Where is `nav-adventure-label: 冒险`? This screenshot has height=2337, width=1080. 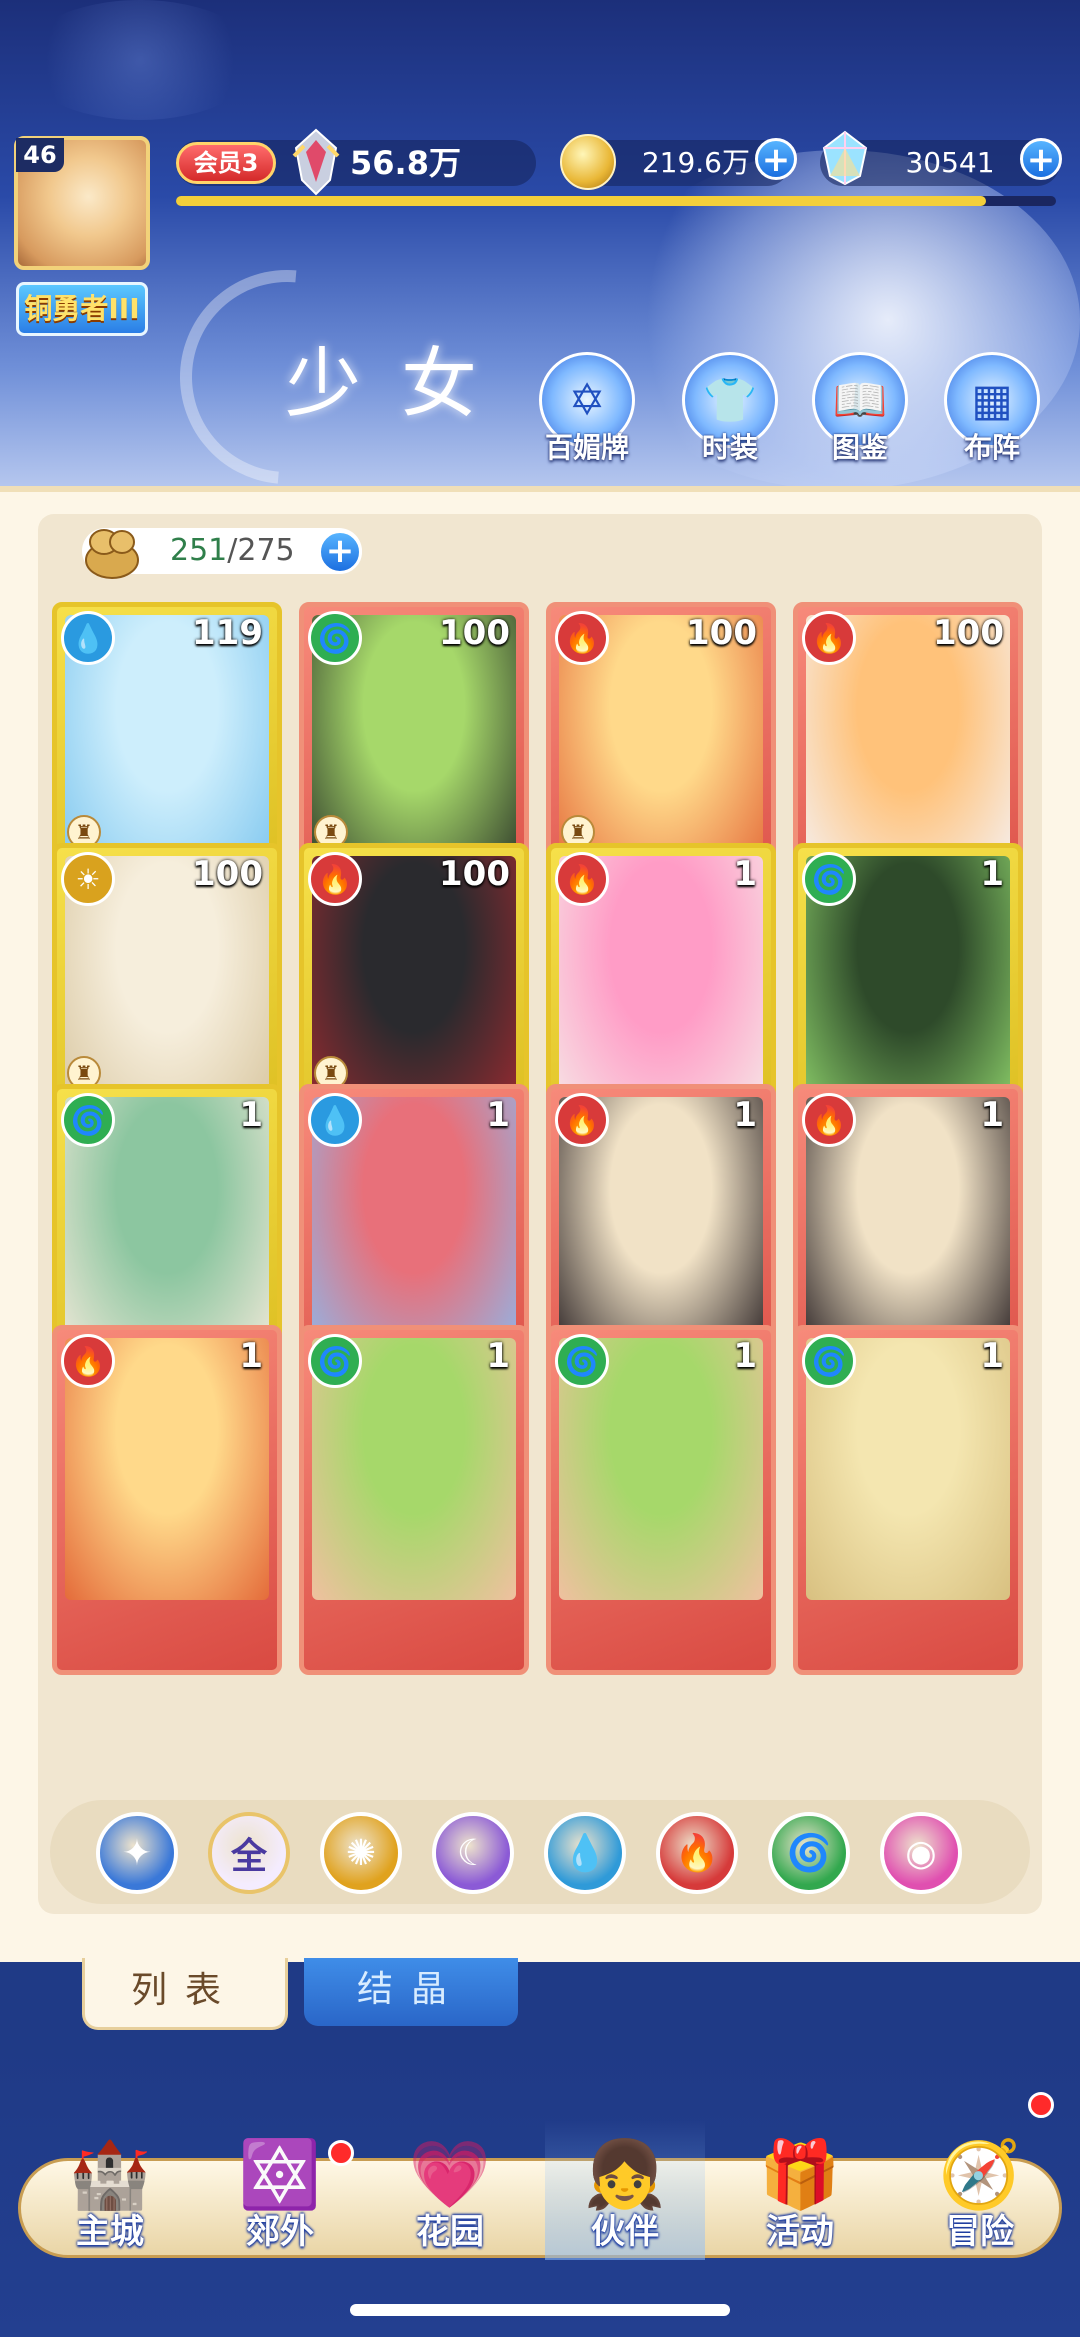
nav-adventure-label: 冒险 is located at coordinates (980, 2232).